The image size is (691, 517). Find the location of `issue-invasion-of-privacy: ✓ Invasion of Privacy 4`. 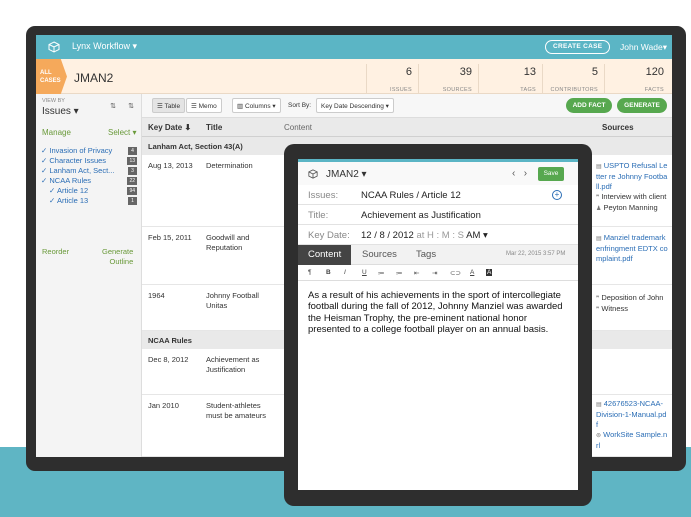

issue-invasion-of-privacy: ✓ Invasion of Privacy 4 is located at coordinates (90, 151).